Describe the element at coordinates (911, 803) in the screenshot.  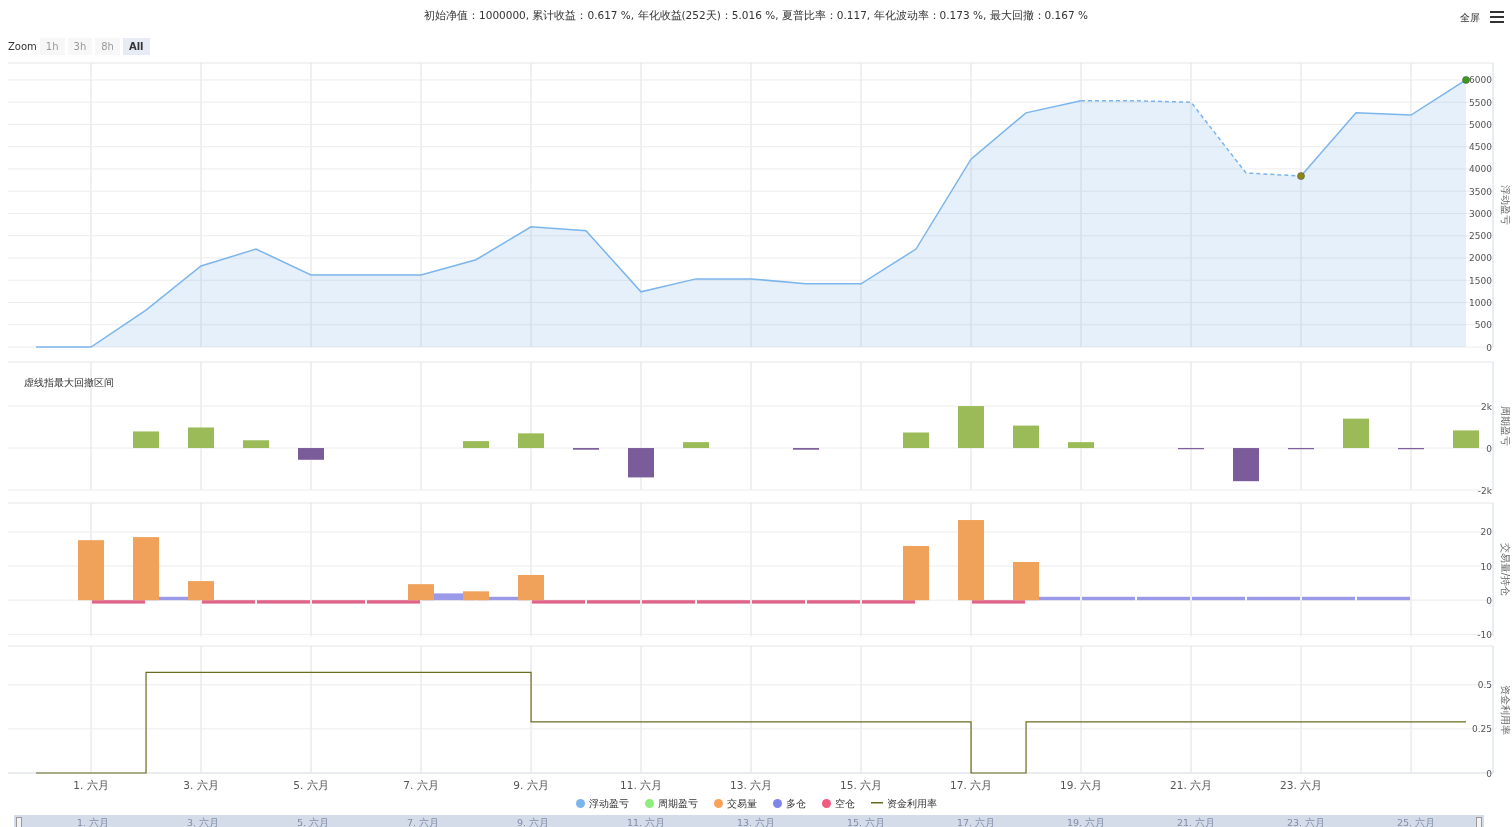
I see `legend-item: 资金利用率` at that location.